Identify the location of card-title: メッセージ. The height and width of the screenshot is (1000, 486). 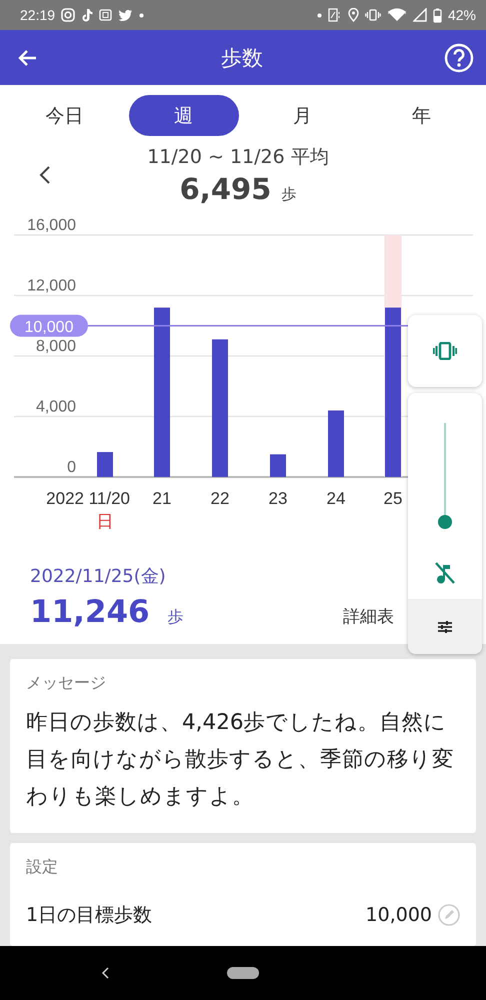
(66, 683).